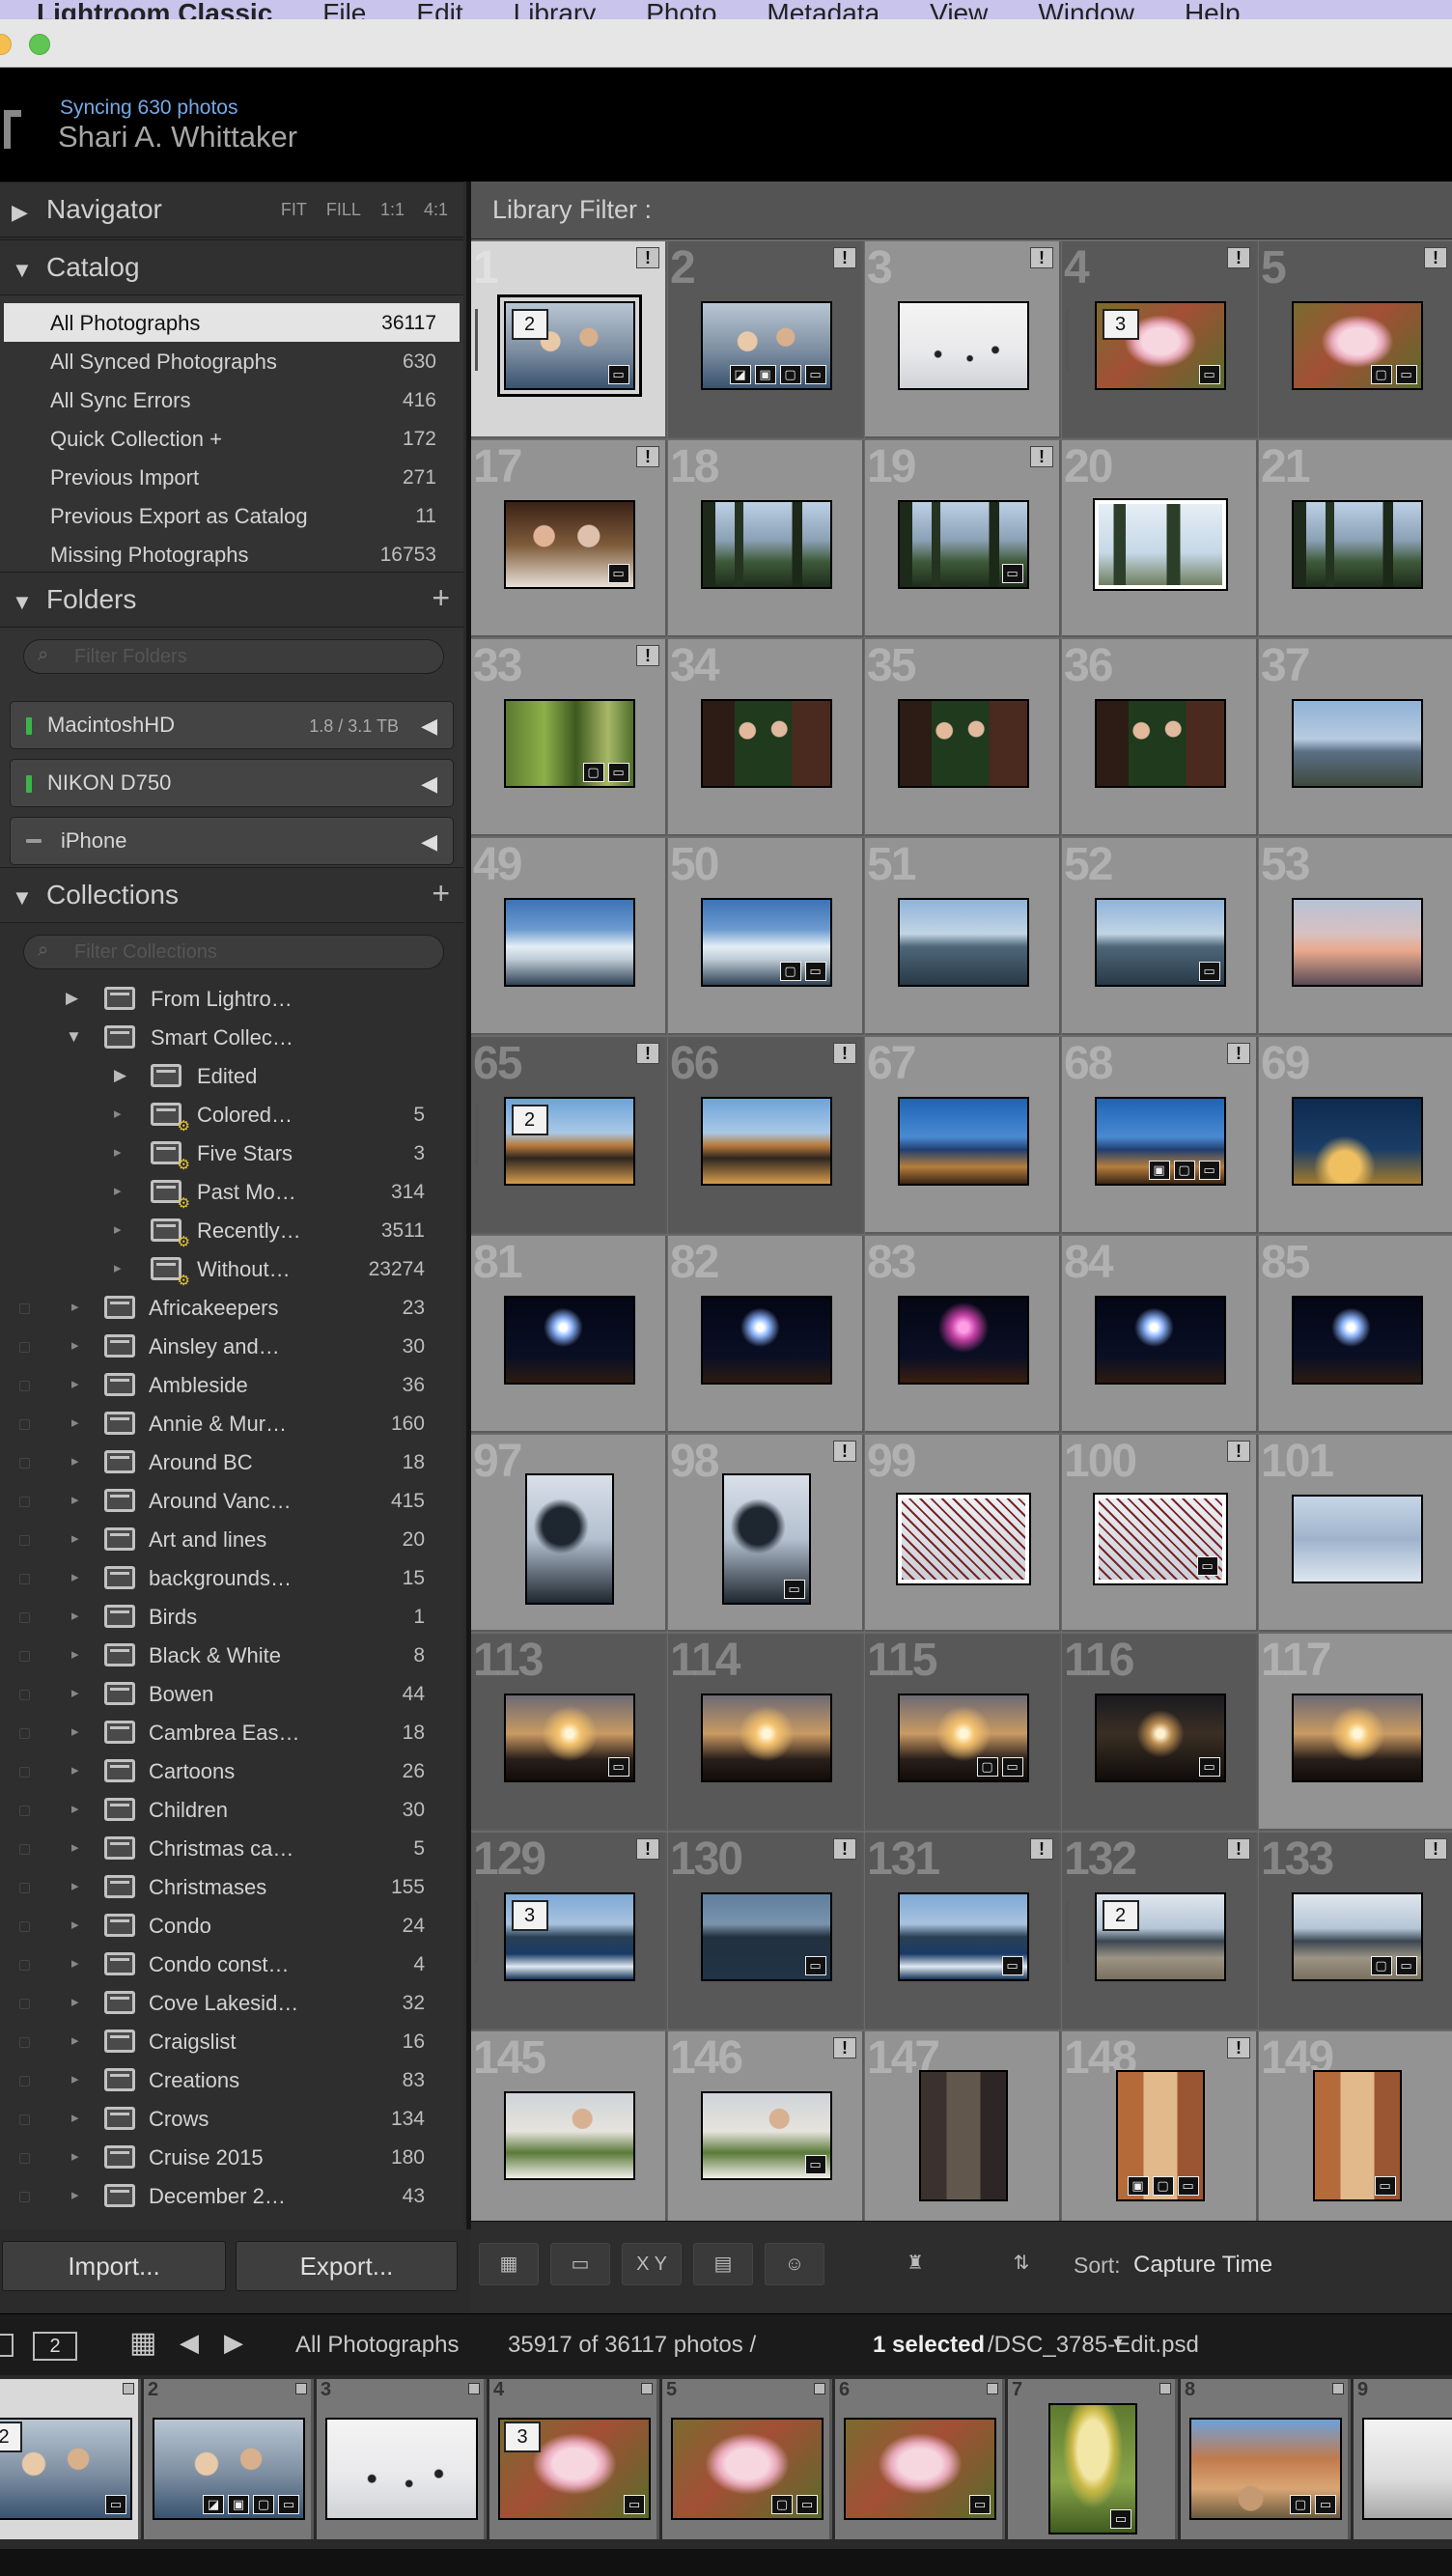 This screenshot has width=1452, height=2576. What do you see at coordinates (569, 1733) in the screenshot?
I see `grid-cell: 113 ▭` at bounding box center [569, 1733].